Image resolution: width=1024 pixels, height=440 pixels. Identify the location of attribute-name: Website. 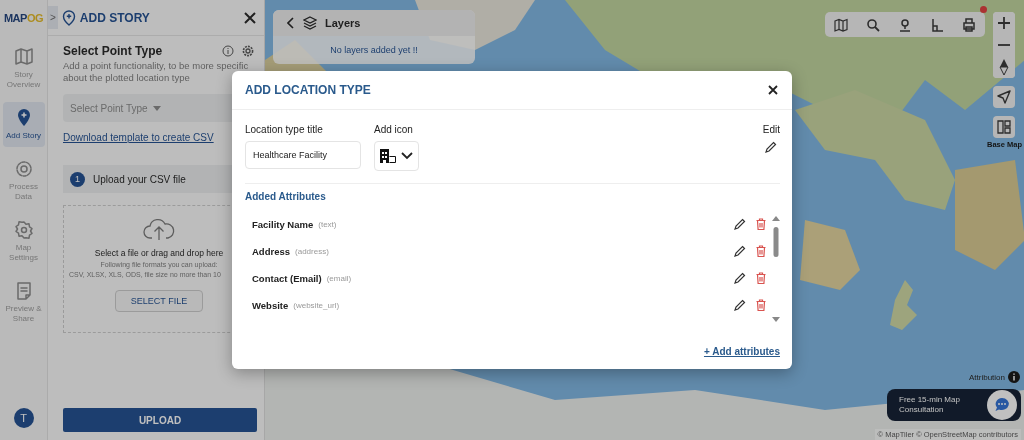
(270, 305).